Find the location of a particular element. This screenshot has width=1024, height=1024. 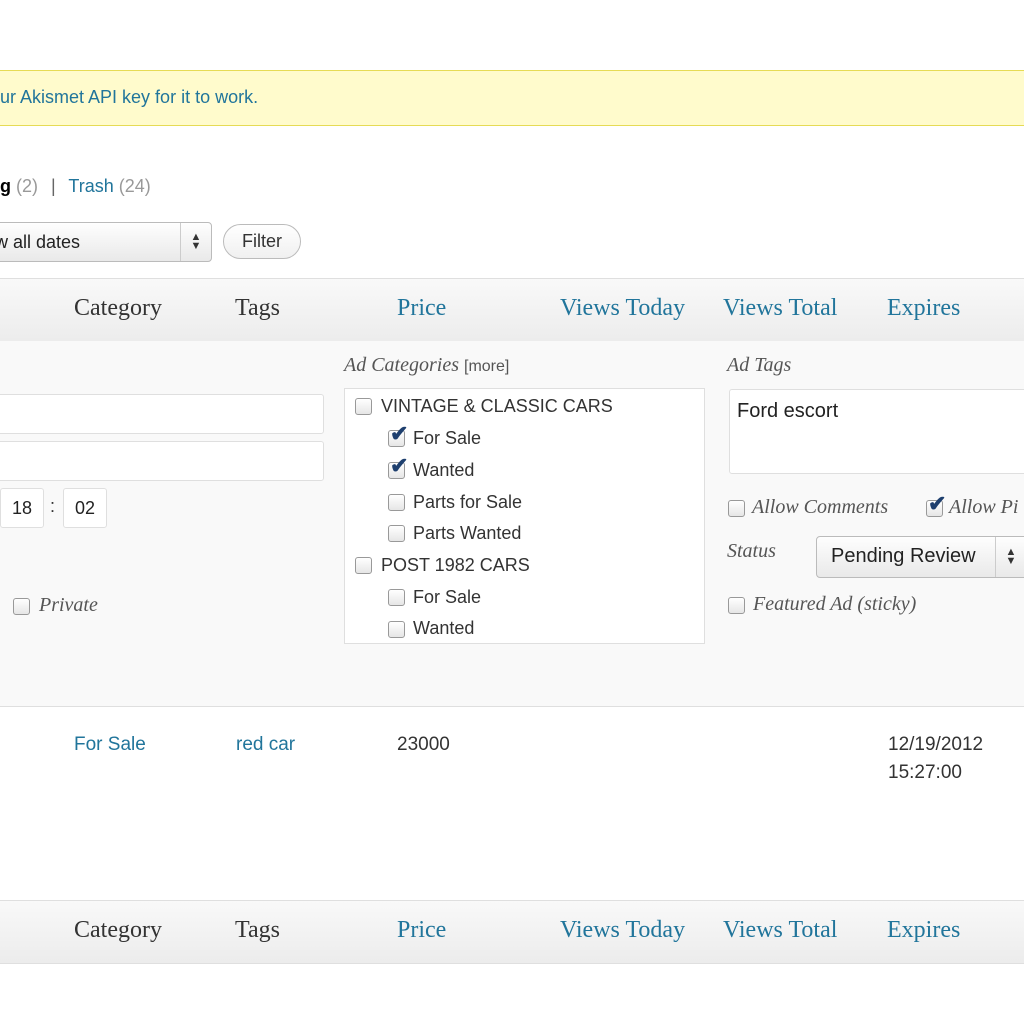

ad-categories-title-text: Ad Categories is located at coordinates (401, 365).